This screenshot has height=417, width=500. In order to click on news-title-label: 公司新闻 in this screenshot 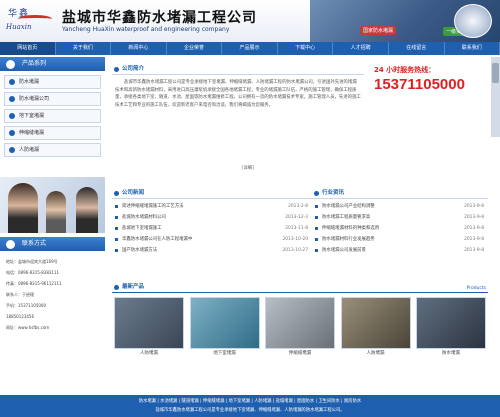, I will do `click(133, 193)`.